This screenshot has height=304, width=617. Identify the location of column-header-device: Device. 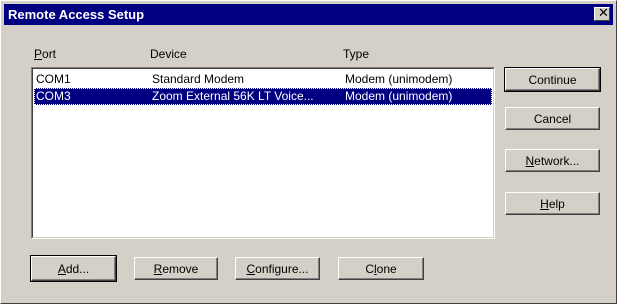
(168, 54).